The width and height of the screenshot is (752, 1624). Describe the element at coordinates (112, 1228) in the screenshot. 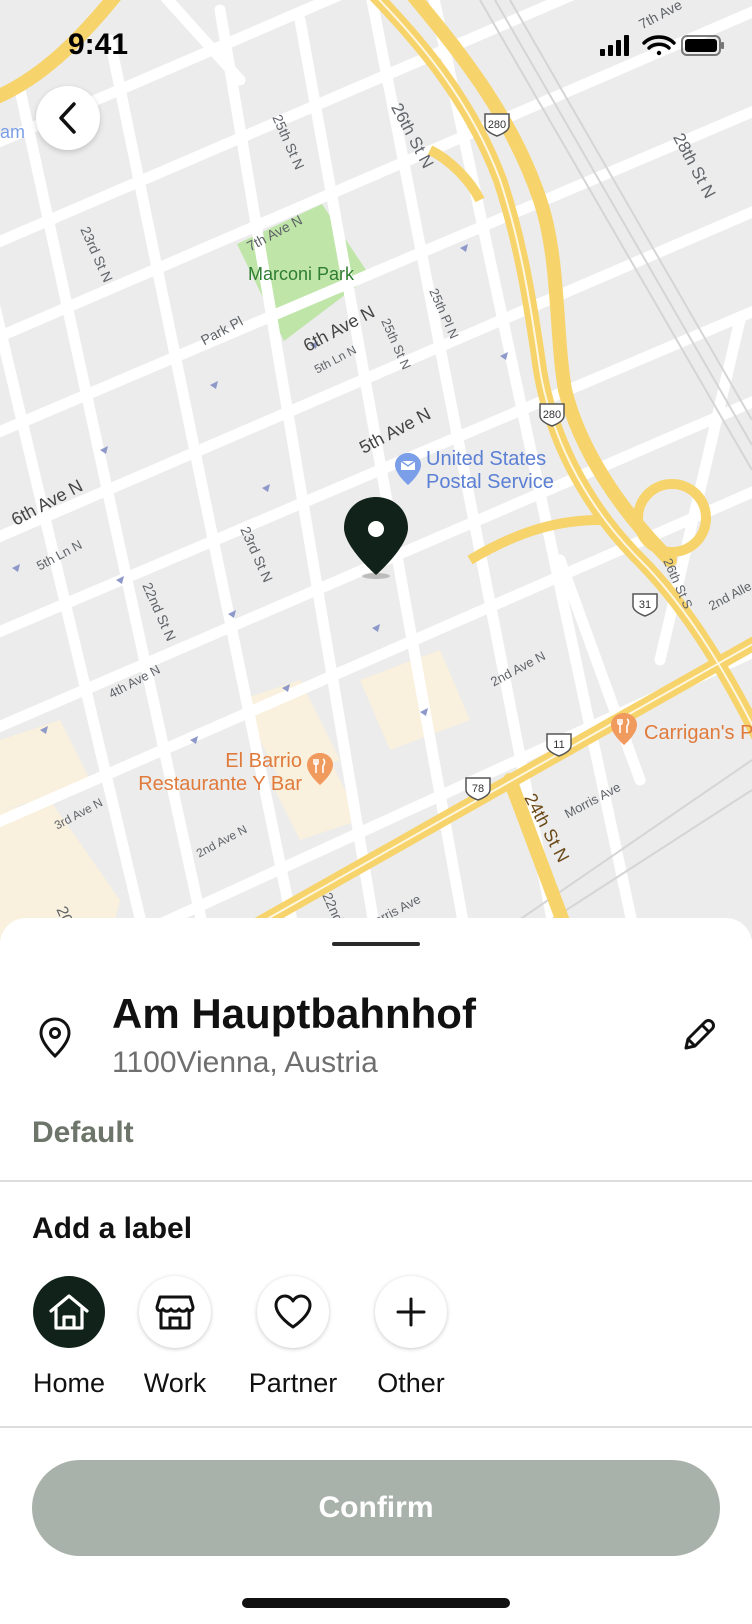

I see `add-label-heading: Add a label` at that location.